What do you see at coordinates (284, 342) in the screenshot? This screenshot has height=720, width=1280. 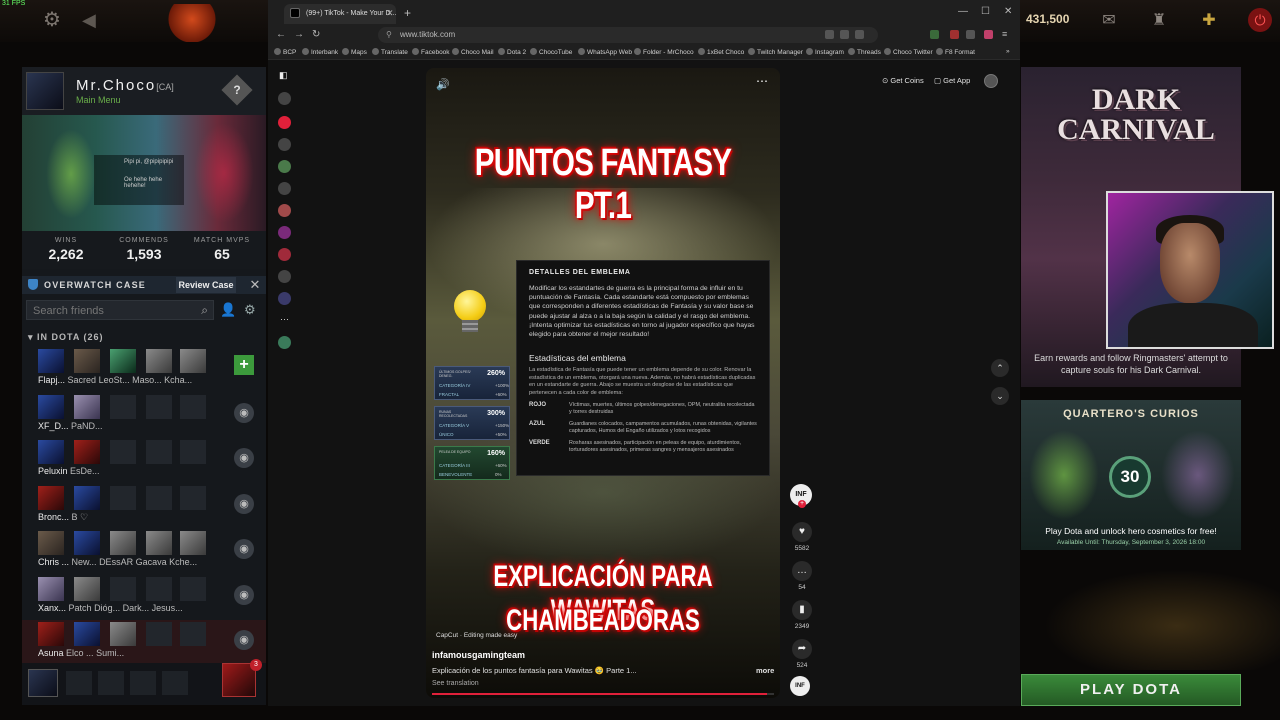 I see `creator-icon` at bounding box center [284, 342].